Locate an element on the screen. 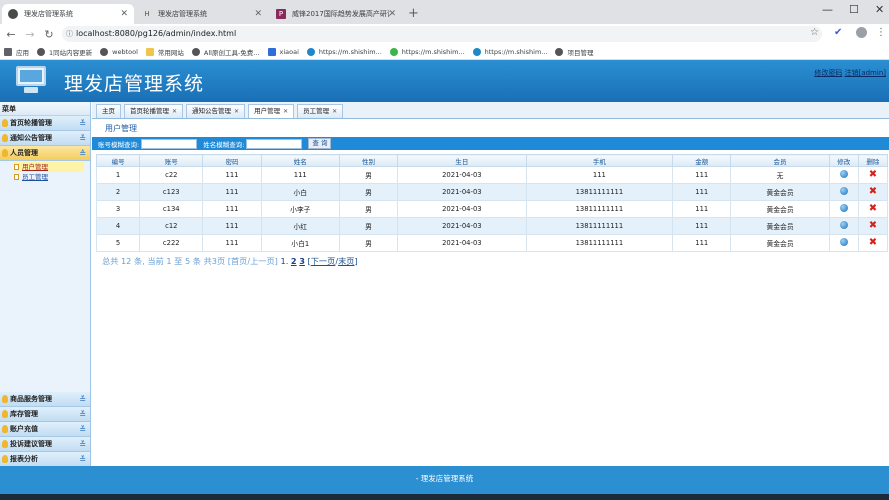 Image resolution: width=889 pixels, height=500 pixels. sidebar-menu-inventory: 库存管理 ≚ is located at coordinates (45, 414).